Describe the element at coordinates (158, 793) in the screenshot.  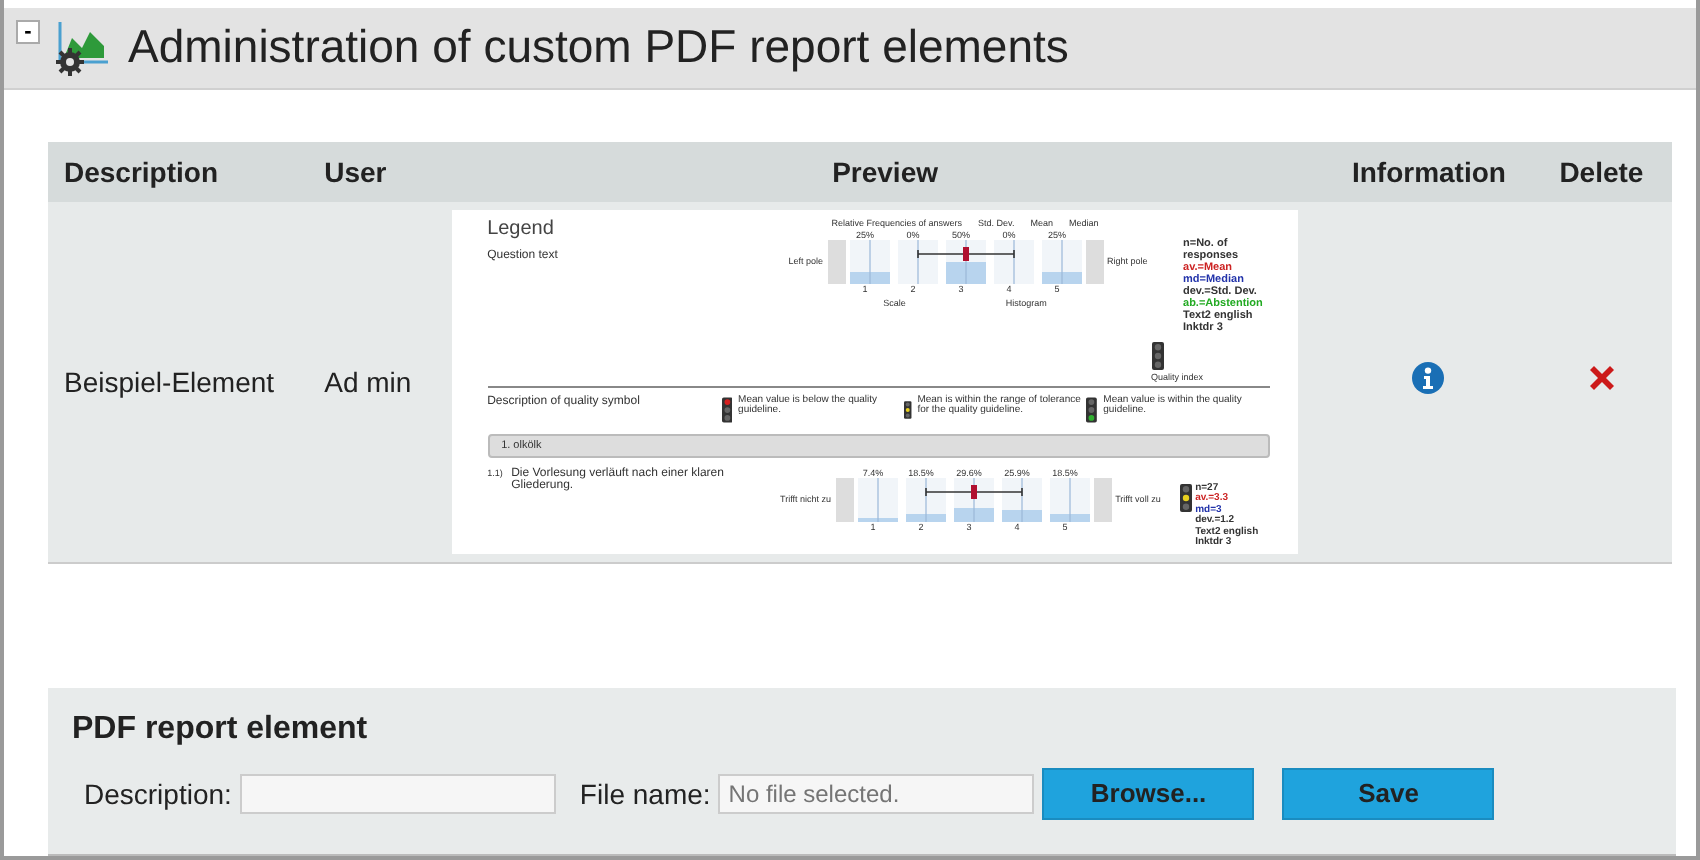
I see `field-label: Description:` at that location.